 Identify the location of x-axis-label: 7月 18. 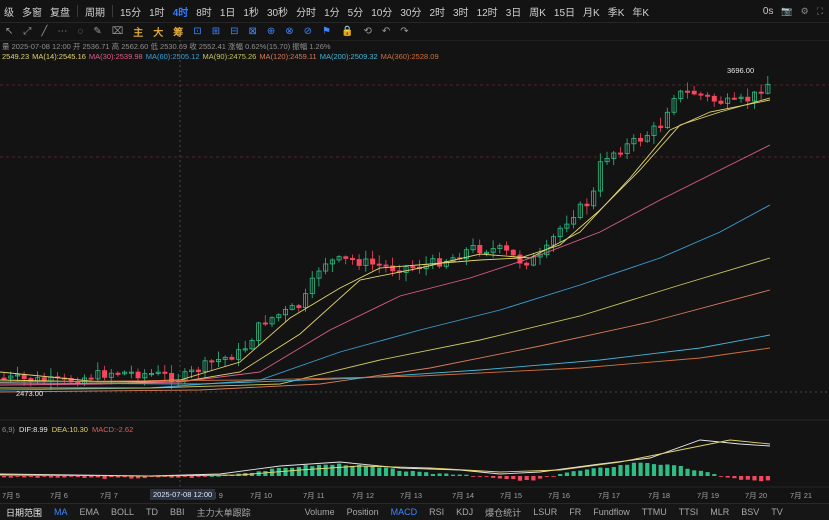
(659, 495).